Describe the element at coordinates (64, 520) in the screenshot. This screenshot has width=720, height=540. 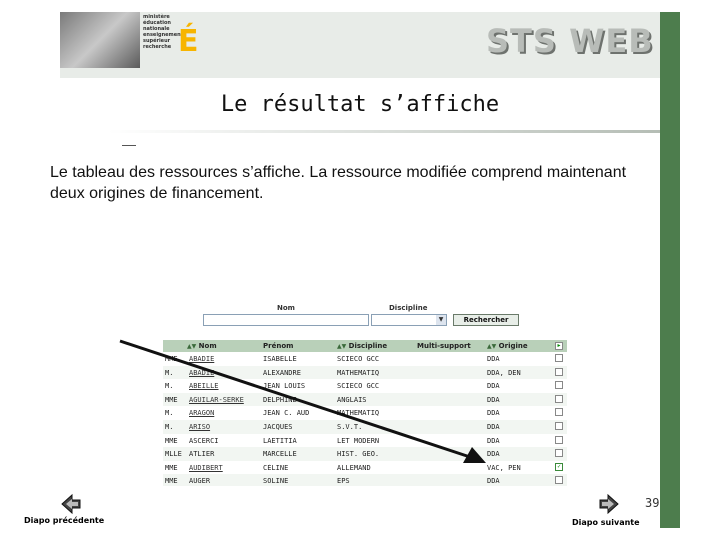
I see `prev-slide-button: Diapo précédente` at that location.